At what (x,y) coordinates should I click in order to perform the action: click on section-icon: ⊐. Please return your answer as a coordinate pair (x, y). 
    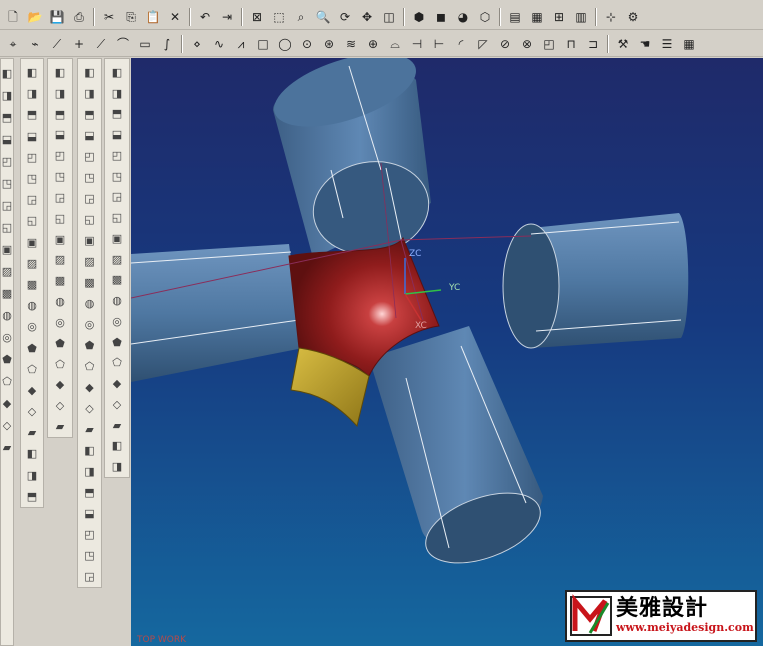
    Looking at the image, I should click on (593, 44).